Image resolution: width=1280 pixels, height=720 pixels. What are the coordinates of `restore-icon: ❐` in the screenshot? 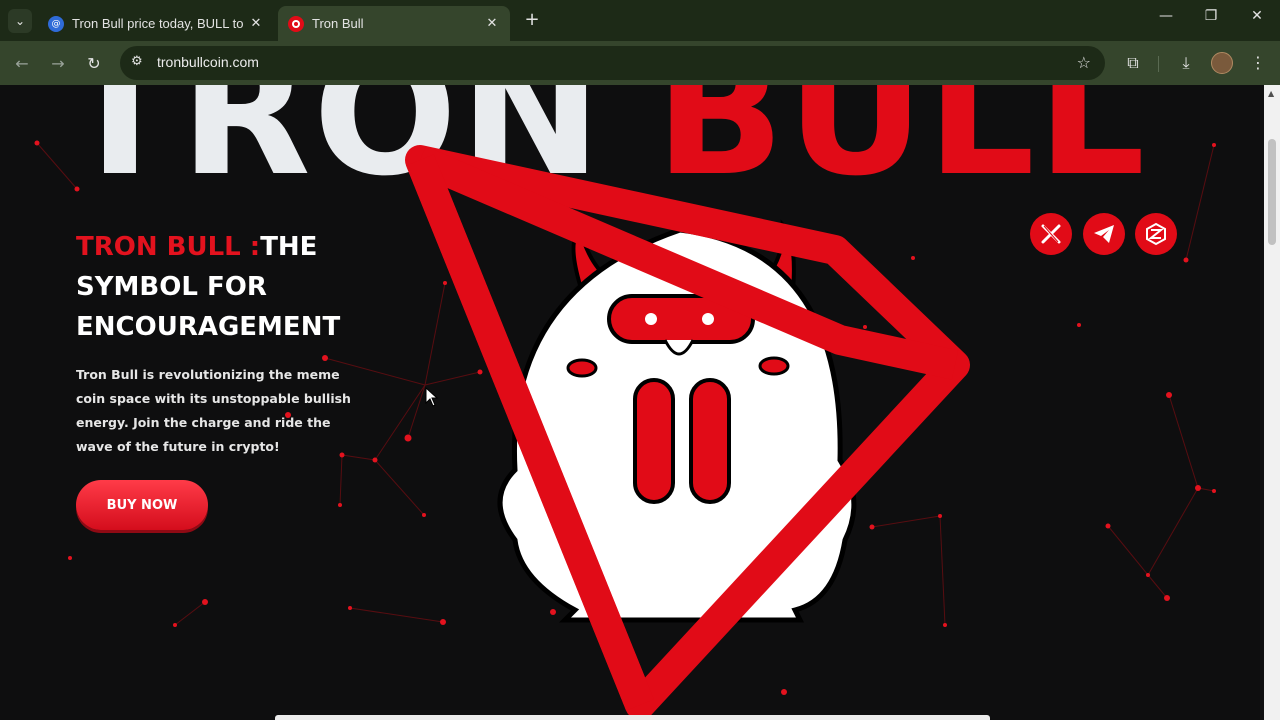 It's located at (1211, 16).